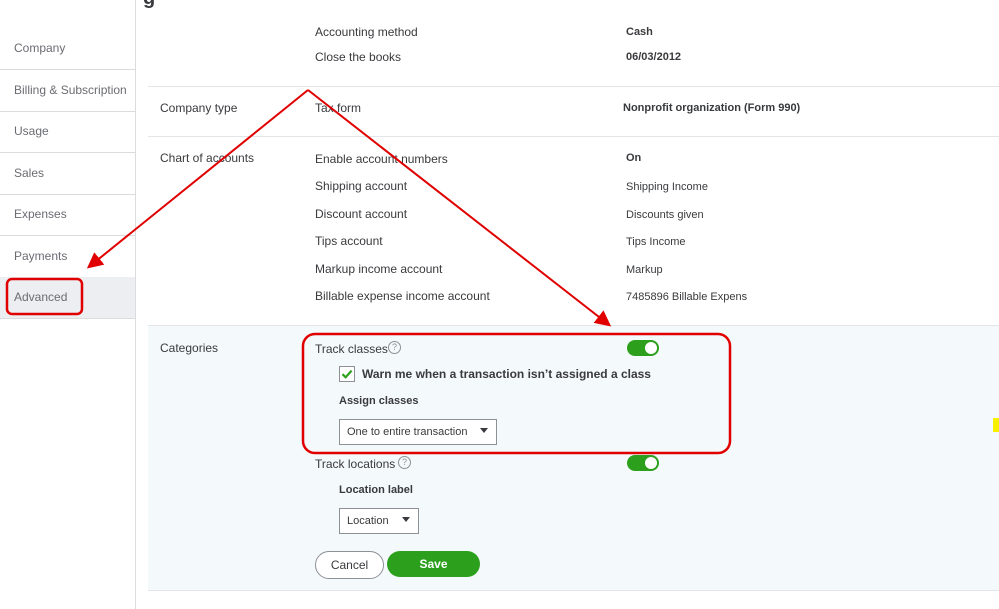 This screenshot has height=609, width=999. I want to click on billable-expense-account-value: 7485896 Billable Expens, so click(687, 297).